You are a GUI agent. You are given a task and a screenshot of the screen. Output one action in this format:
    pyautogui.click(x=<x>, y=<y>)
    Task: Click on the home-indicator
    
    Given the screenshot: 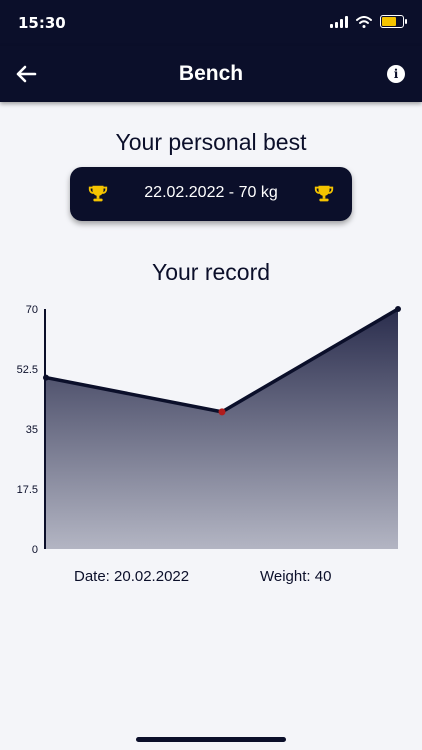 What is the action you would take?
    pyautogui.click(x=211, y=739)
    